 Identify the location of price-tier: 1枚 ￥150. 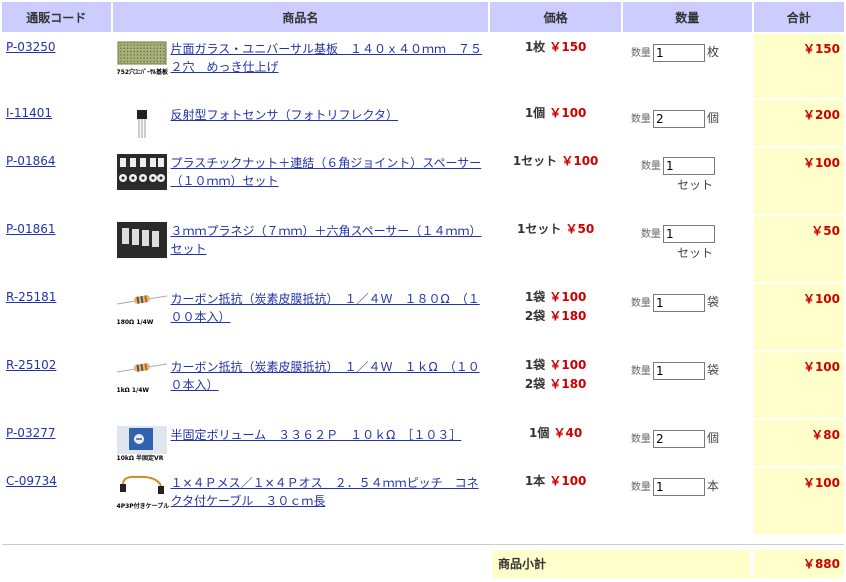
(555, 47).